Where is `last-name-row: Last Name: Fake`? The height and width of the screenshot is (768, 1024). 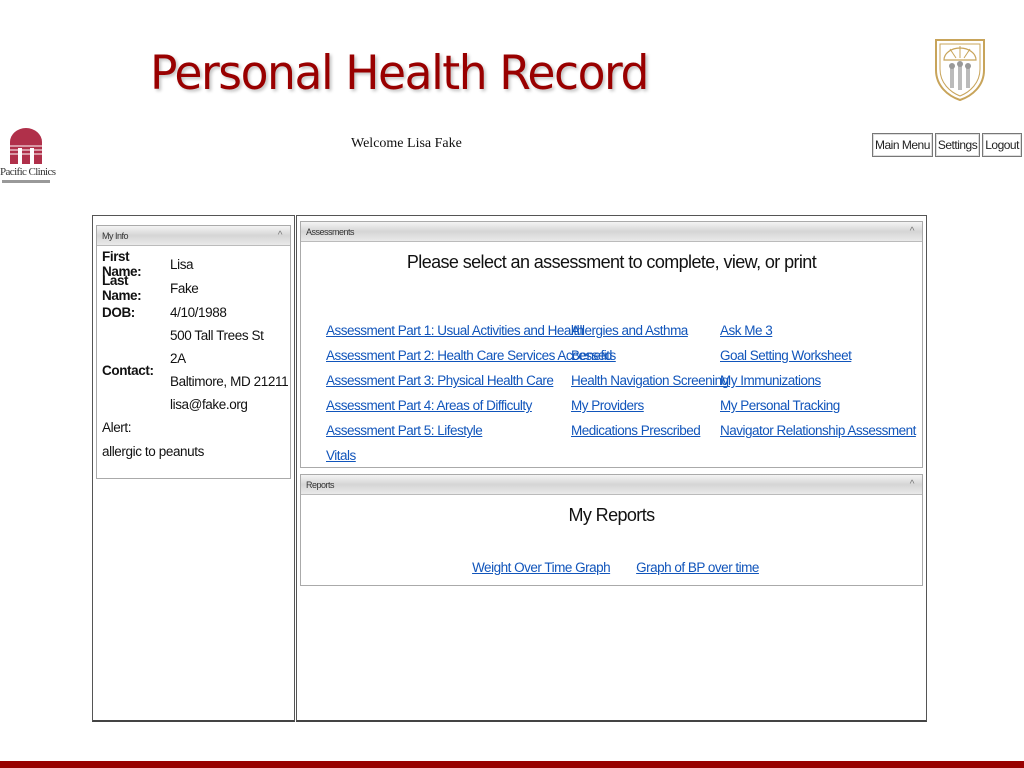 last-name-row: Last Name: Fake is located at coordinates (196, 288).